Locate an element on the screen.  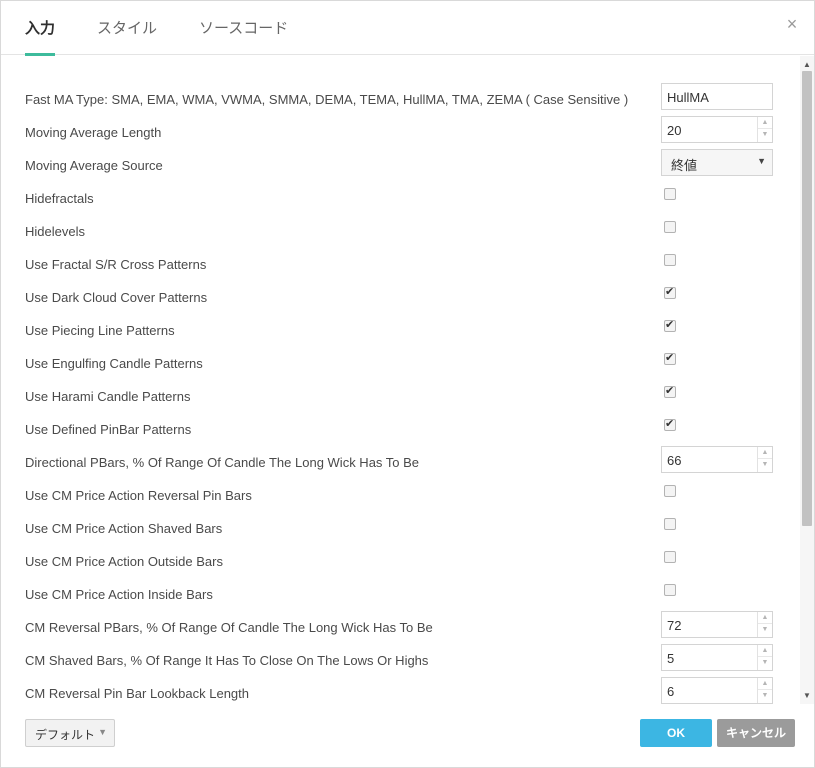
setting-label: Use CM Price Action Outside Bars is located at coordinates (124, 561).